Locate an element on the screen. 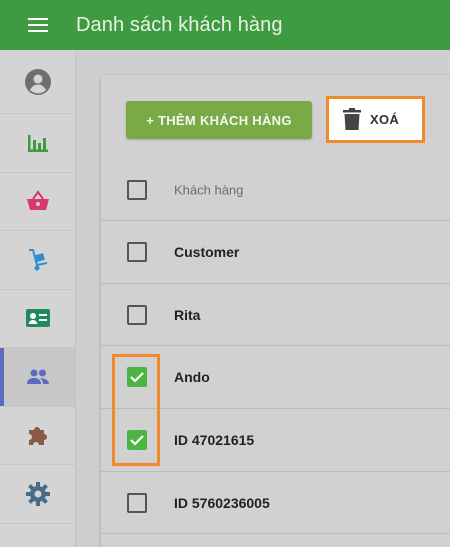  gear-icon is located at coordinates (37, 493).